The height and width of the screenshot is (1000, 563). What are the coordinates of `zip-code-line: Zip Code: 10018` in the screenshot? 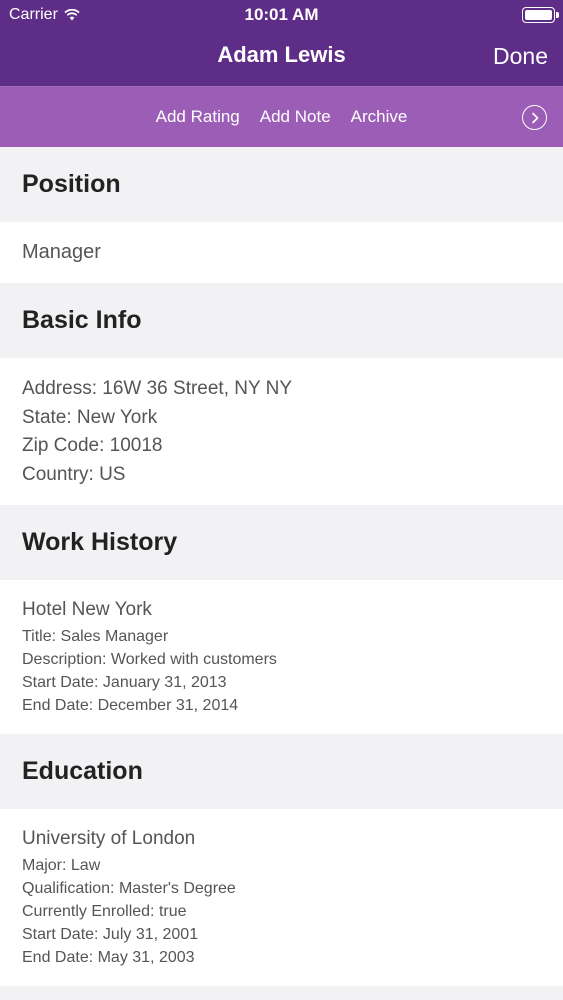 It's located at (92, 445).